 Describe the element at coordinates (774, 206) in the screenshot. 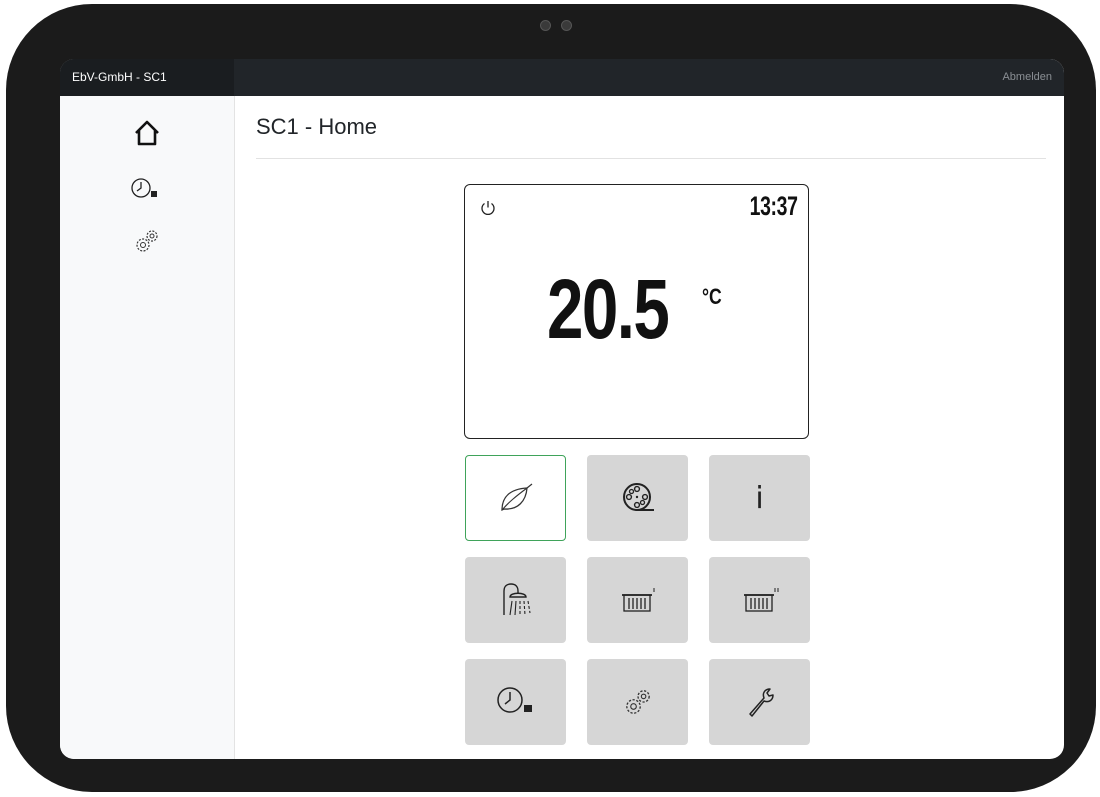

I see `clock-time: 13:37` at that location.